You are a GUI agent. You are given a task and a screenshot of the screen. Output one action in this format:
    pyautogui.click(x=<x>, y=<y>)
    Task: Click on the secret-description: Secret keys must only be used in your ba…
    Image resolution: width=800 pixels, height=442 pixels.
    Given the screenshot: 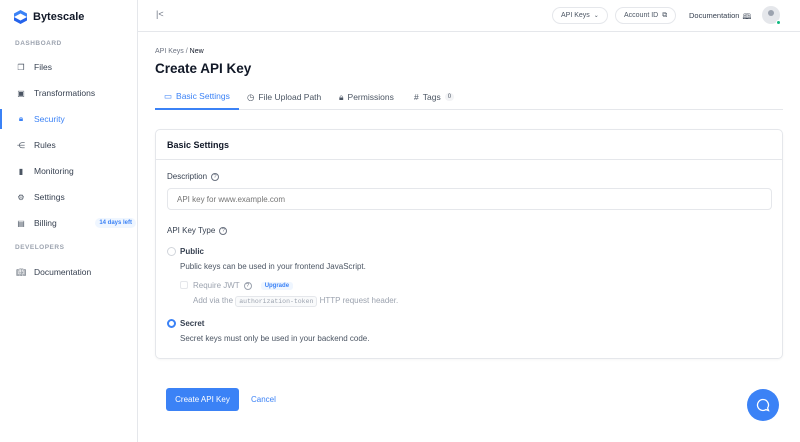 What is the action you would take?
    pyautogui.click(x=275, y=338)
    